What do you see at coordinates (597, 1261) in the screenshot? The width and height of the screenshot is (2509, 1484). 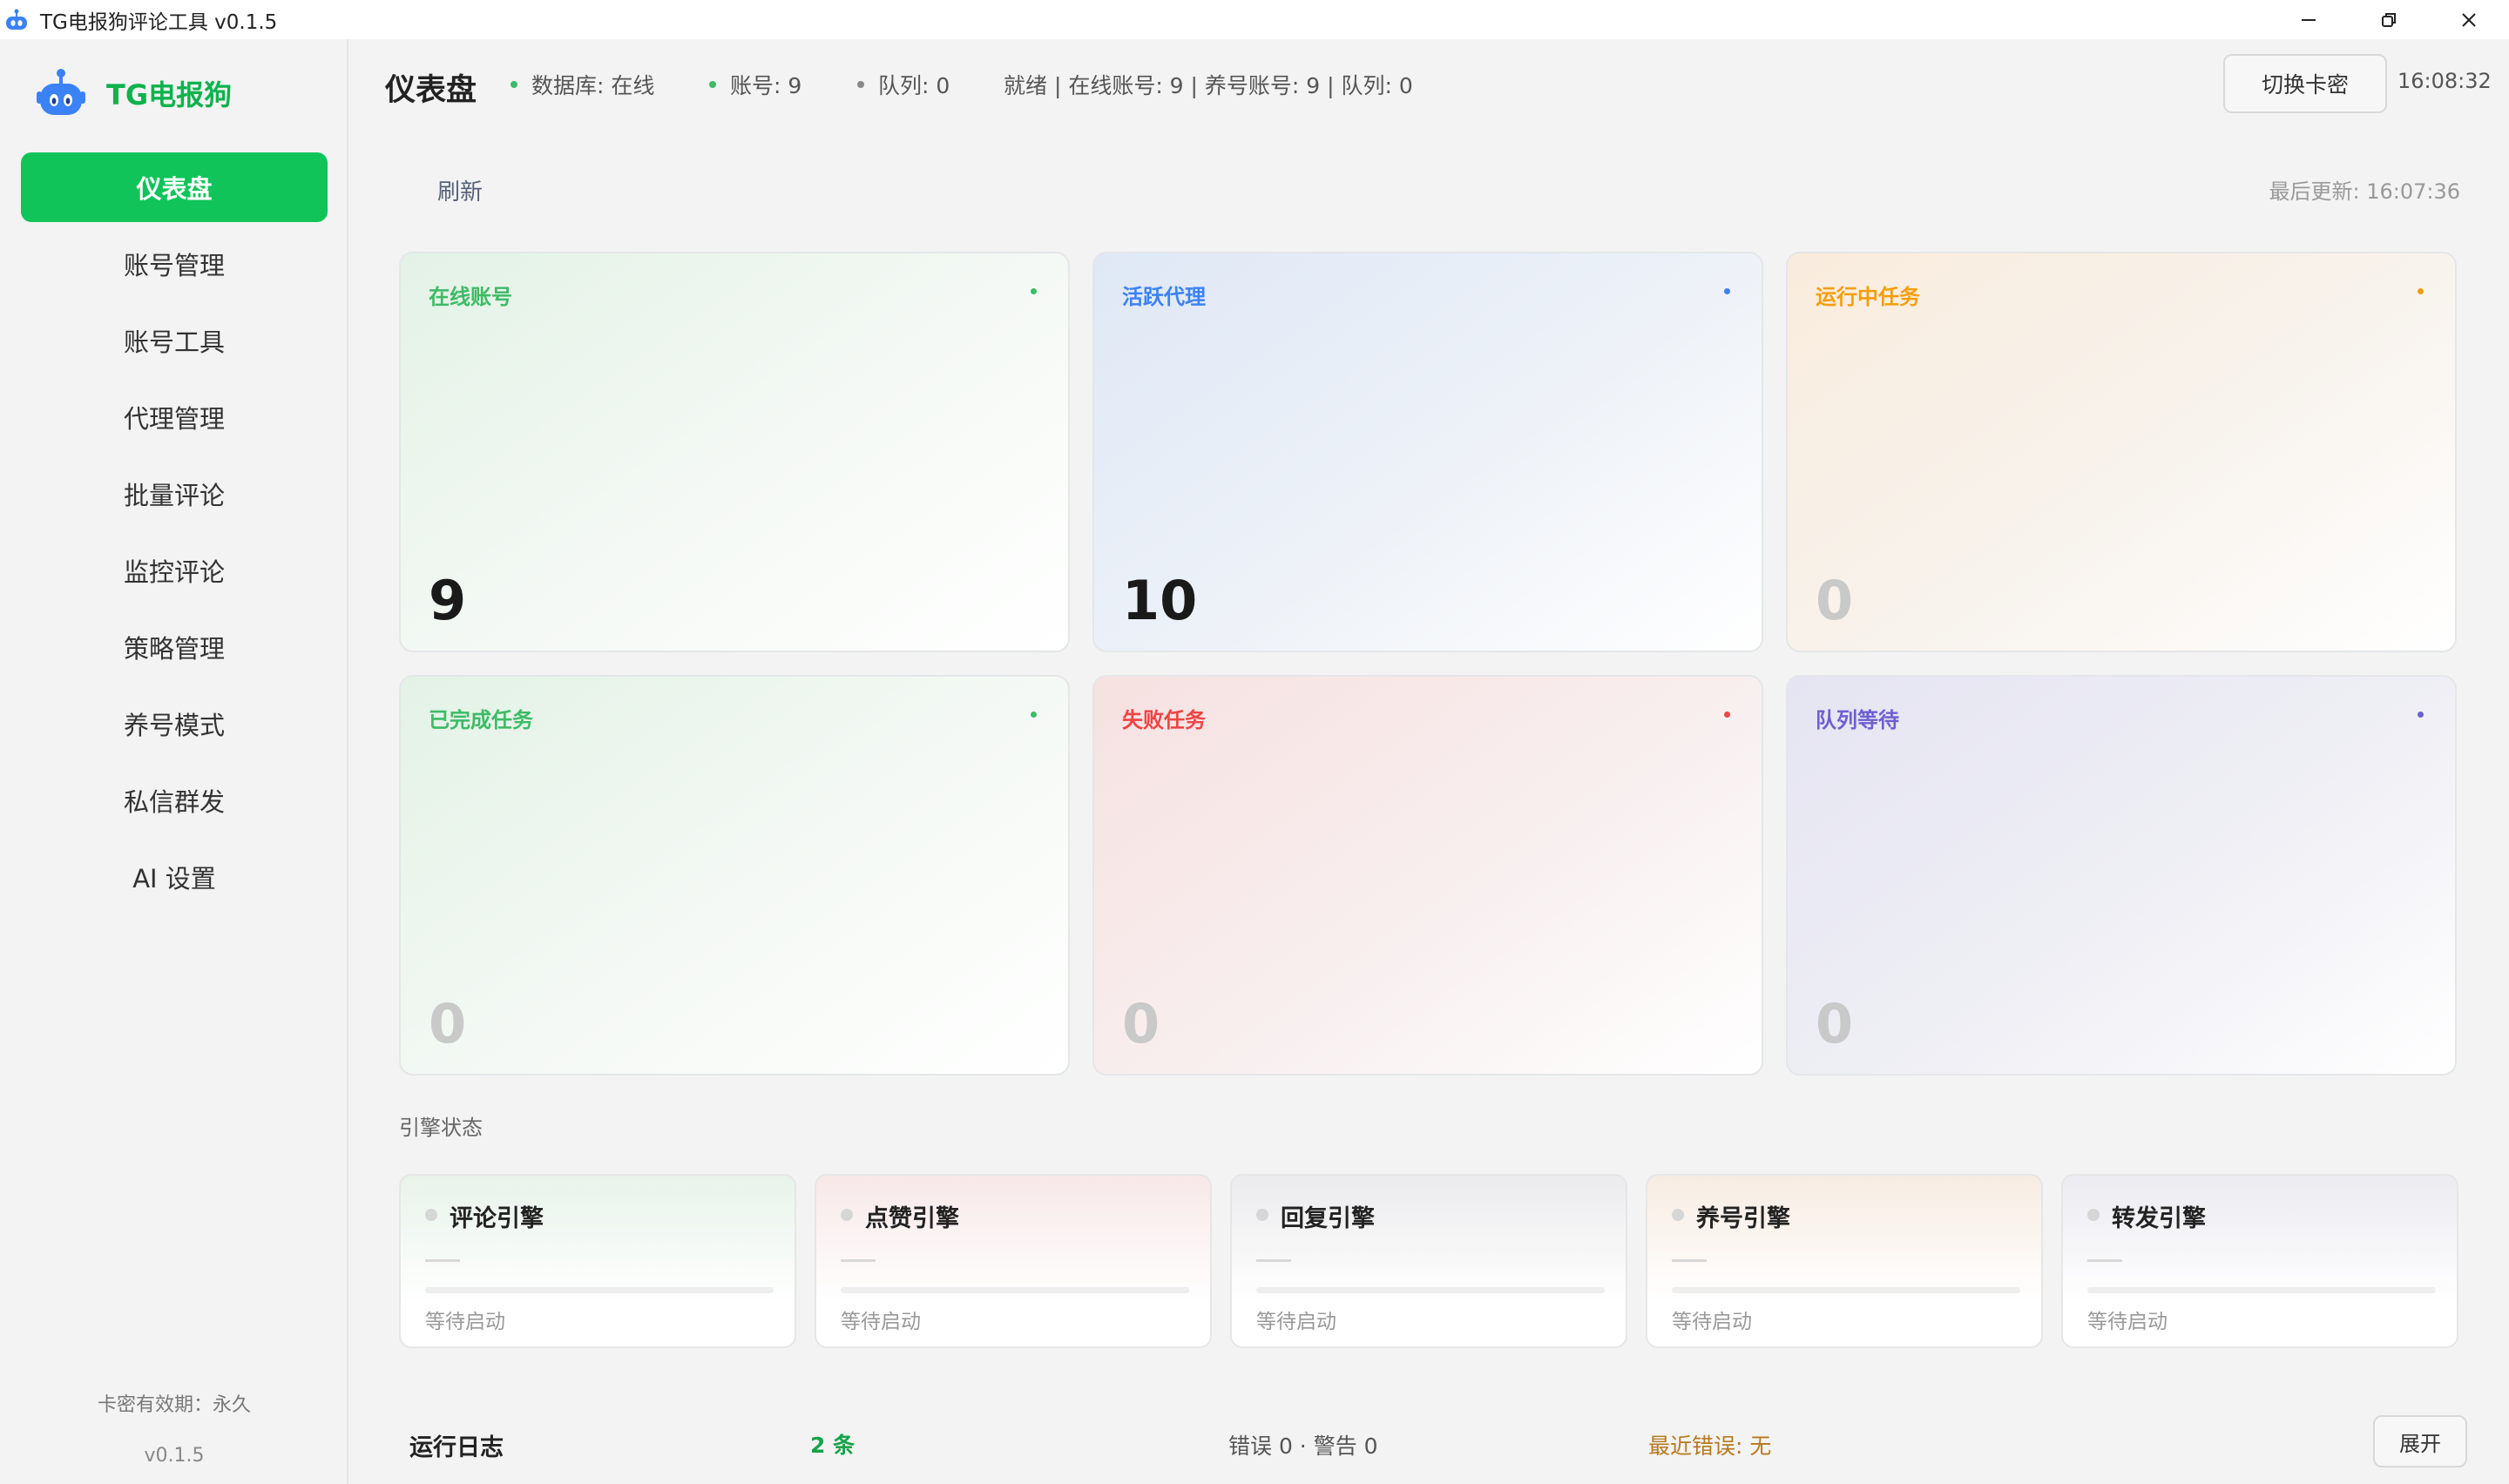 I see `engine-card-comment: 评论引擎 等待启动` at bounding box center [597, 1261].